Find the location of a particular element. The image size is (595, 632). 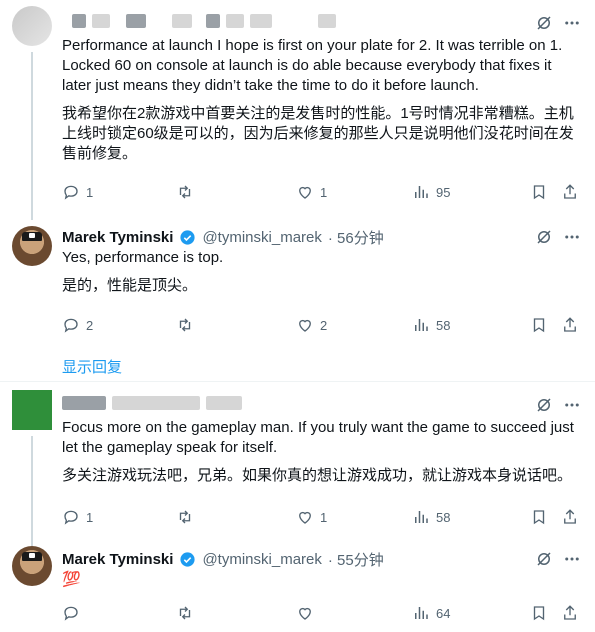

views-count: 64 is located at coordinates (443, 613).